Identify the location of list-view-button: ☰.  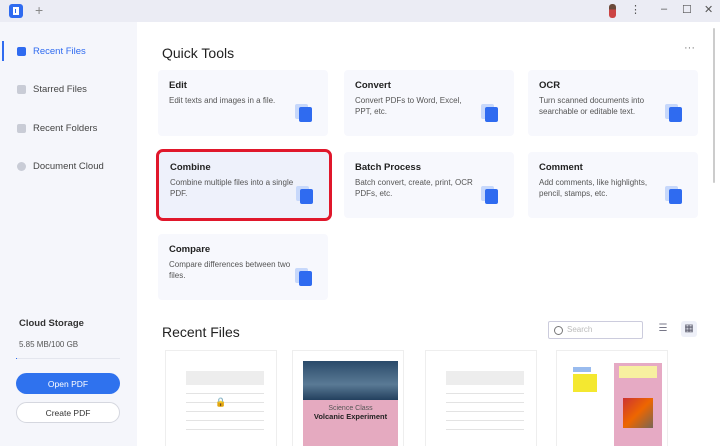
(663, 329).